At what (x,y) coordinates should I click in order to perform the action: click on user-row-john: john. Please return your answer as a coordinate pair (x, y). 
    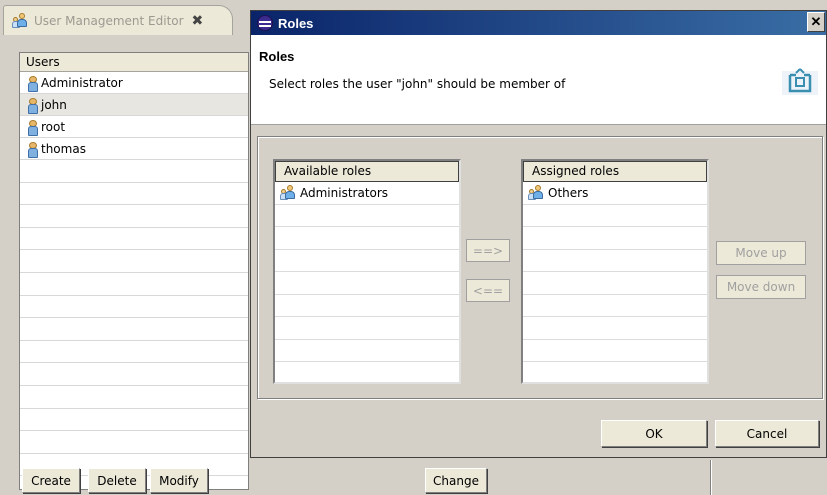
    Looking at the image, I should click on (134, 105).